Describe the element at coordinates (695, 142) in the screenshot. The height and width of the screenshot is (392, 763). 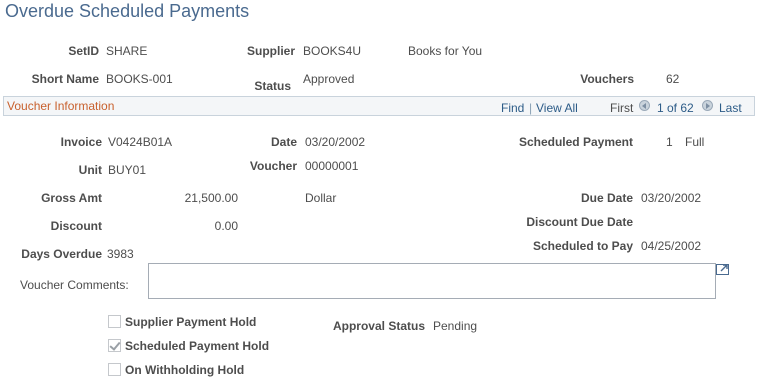
I see `scheduled-payment-type: Full` at that location.